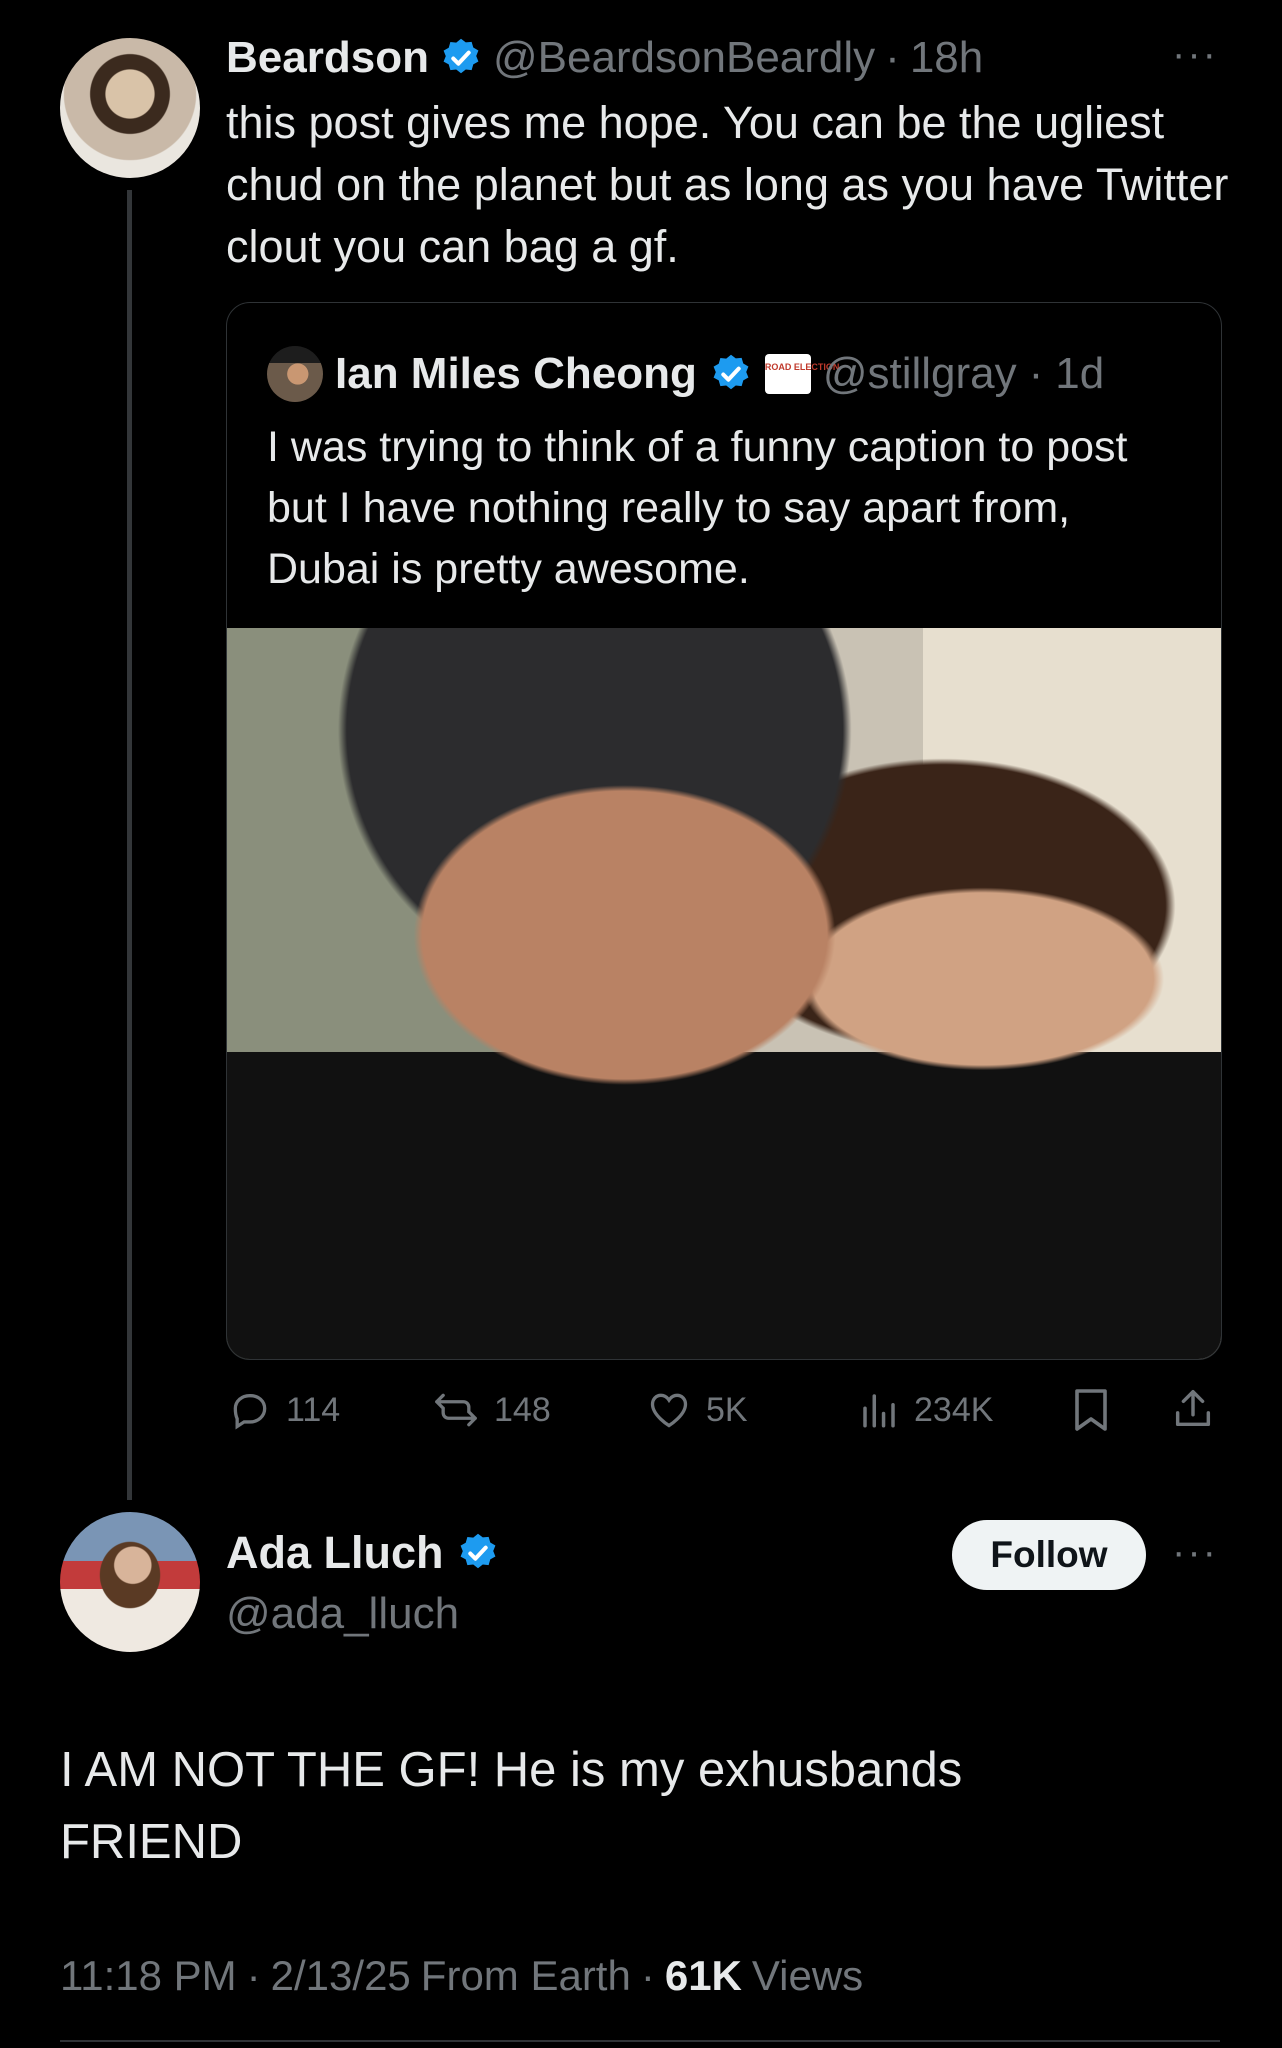  What do you see at coordinates (130, 1582) in the screenshot?
I see `avatar-ada` at bounding box center [130, 1582].